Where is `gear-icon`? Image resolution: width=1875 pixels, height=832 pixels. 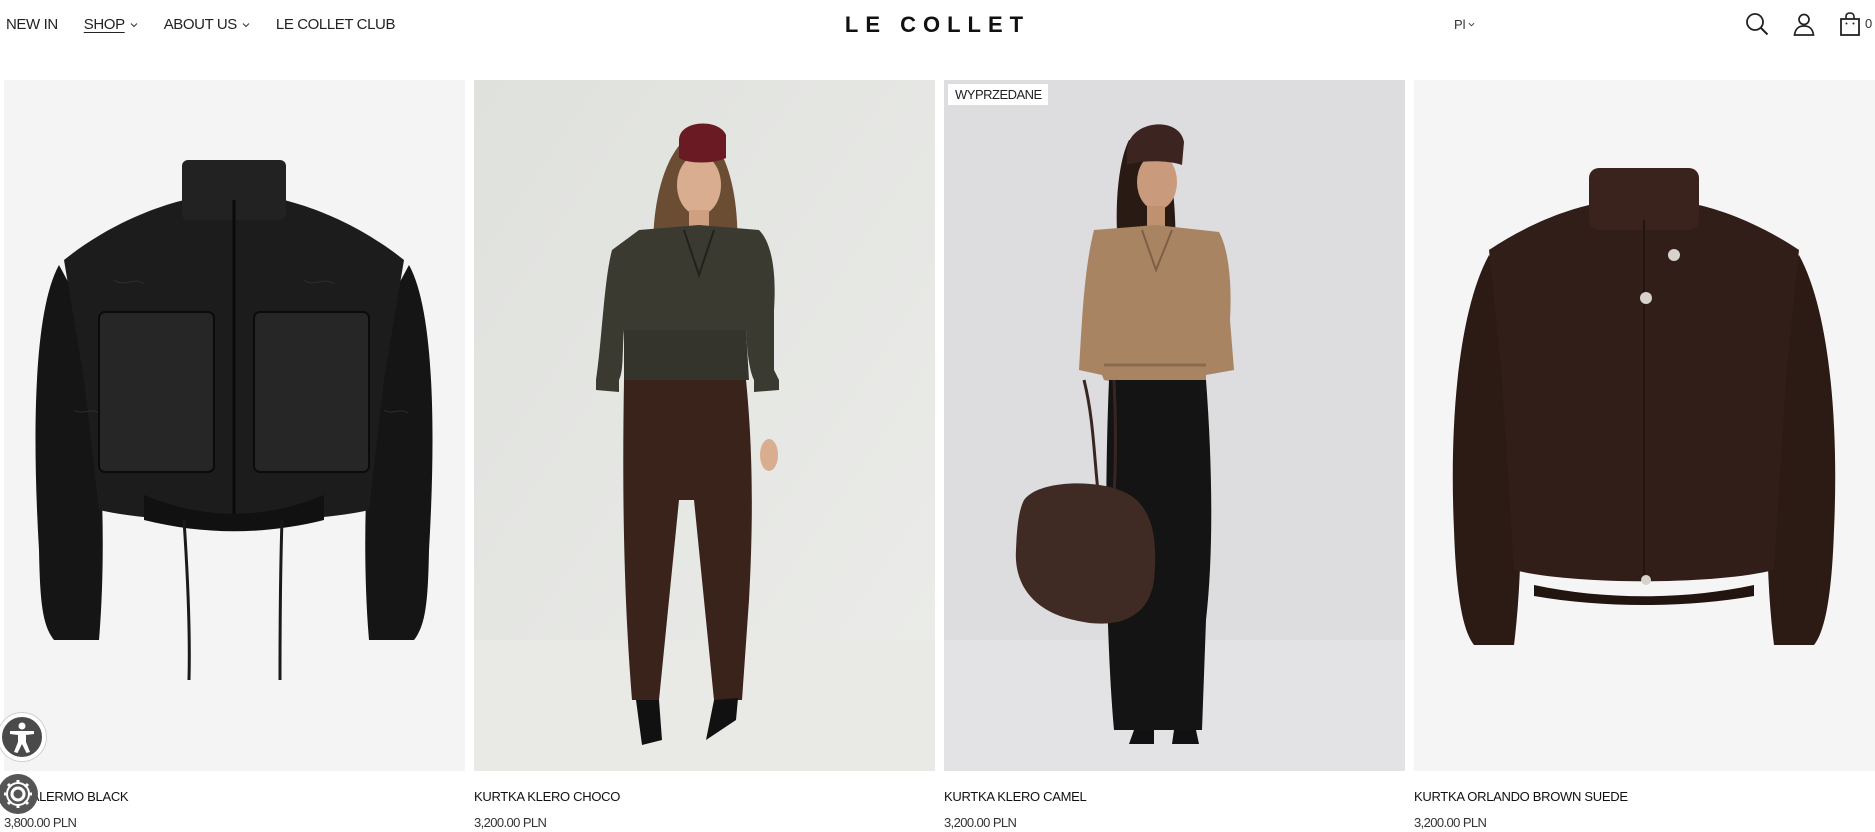
gear-icon is located at coordinates (18, 794).